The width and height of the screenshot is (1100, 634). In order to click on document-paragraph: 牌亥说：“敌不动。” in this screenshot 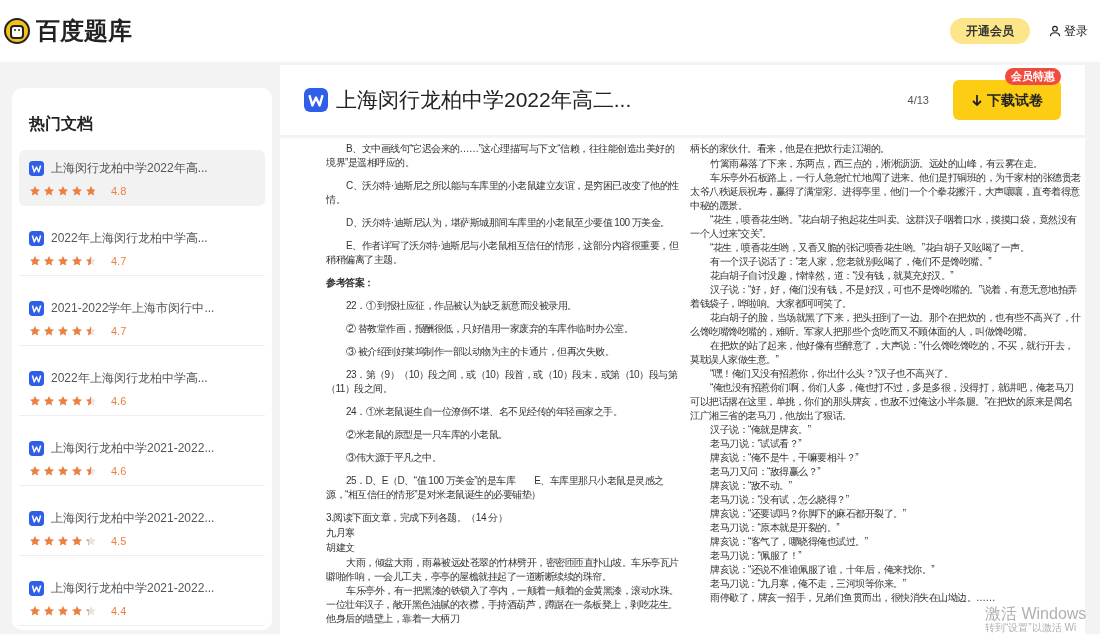, I will do `click(750, 486)`.